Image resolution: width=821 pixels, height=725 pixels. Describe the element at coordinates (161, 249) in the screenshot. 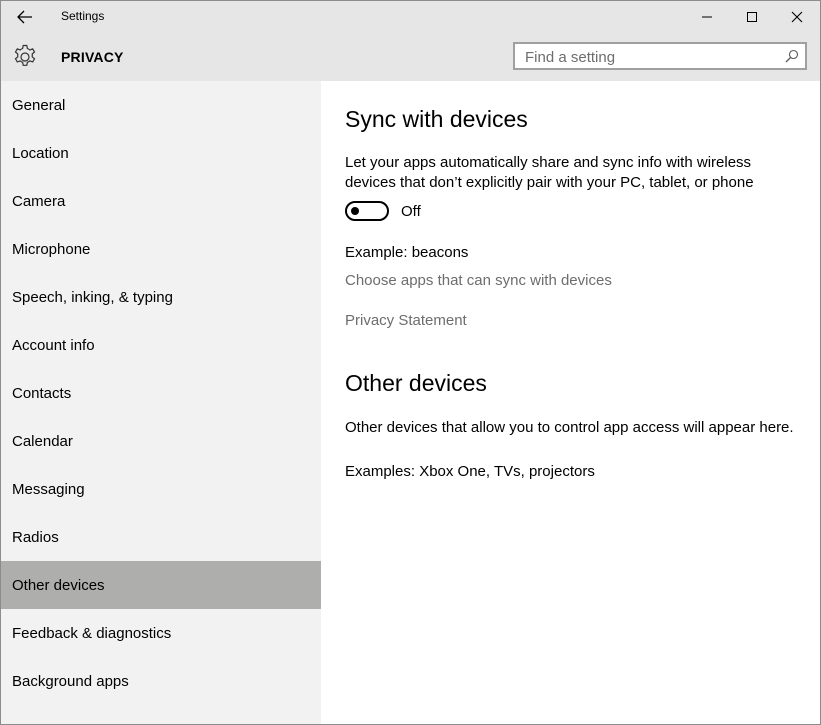

I see `sidebar-item-microphone: Microphone` at that location.